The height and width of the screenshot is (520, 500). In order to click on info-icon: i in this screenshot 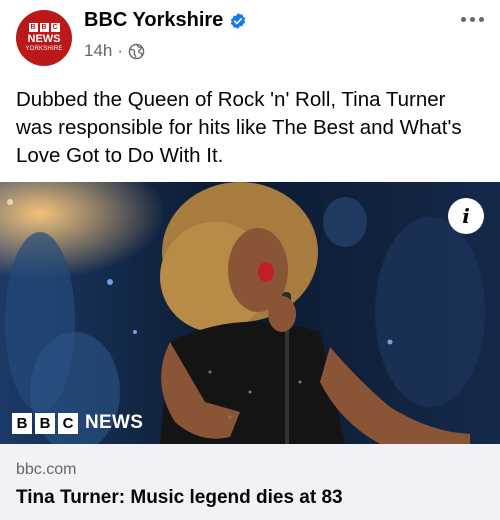, I will do `click(466, 216)`.